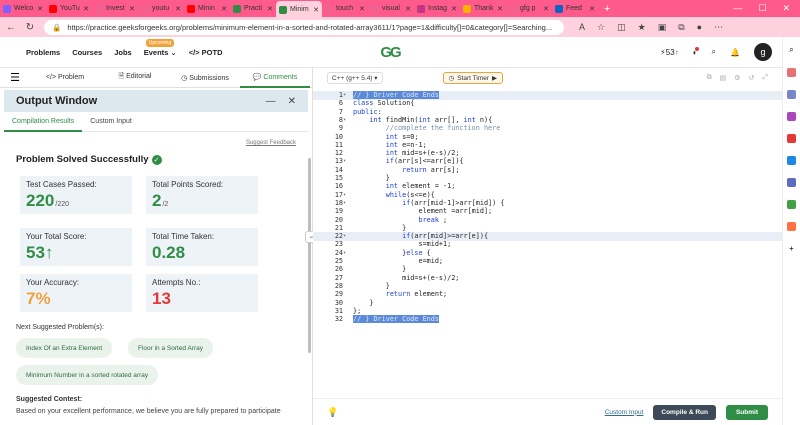 The height and width of the screenshot is (425, 800). I want to click on browser-tab: Invest ✕, so click(115, 8).